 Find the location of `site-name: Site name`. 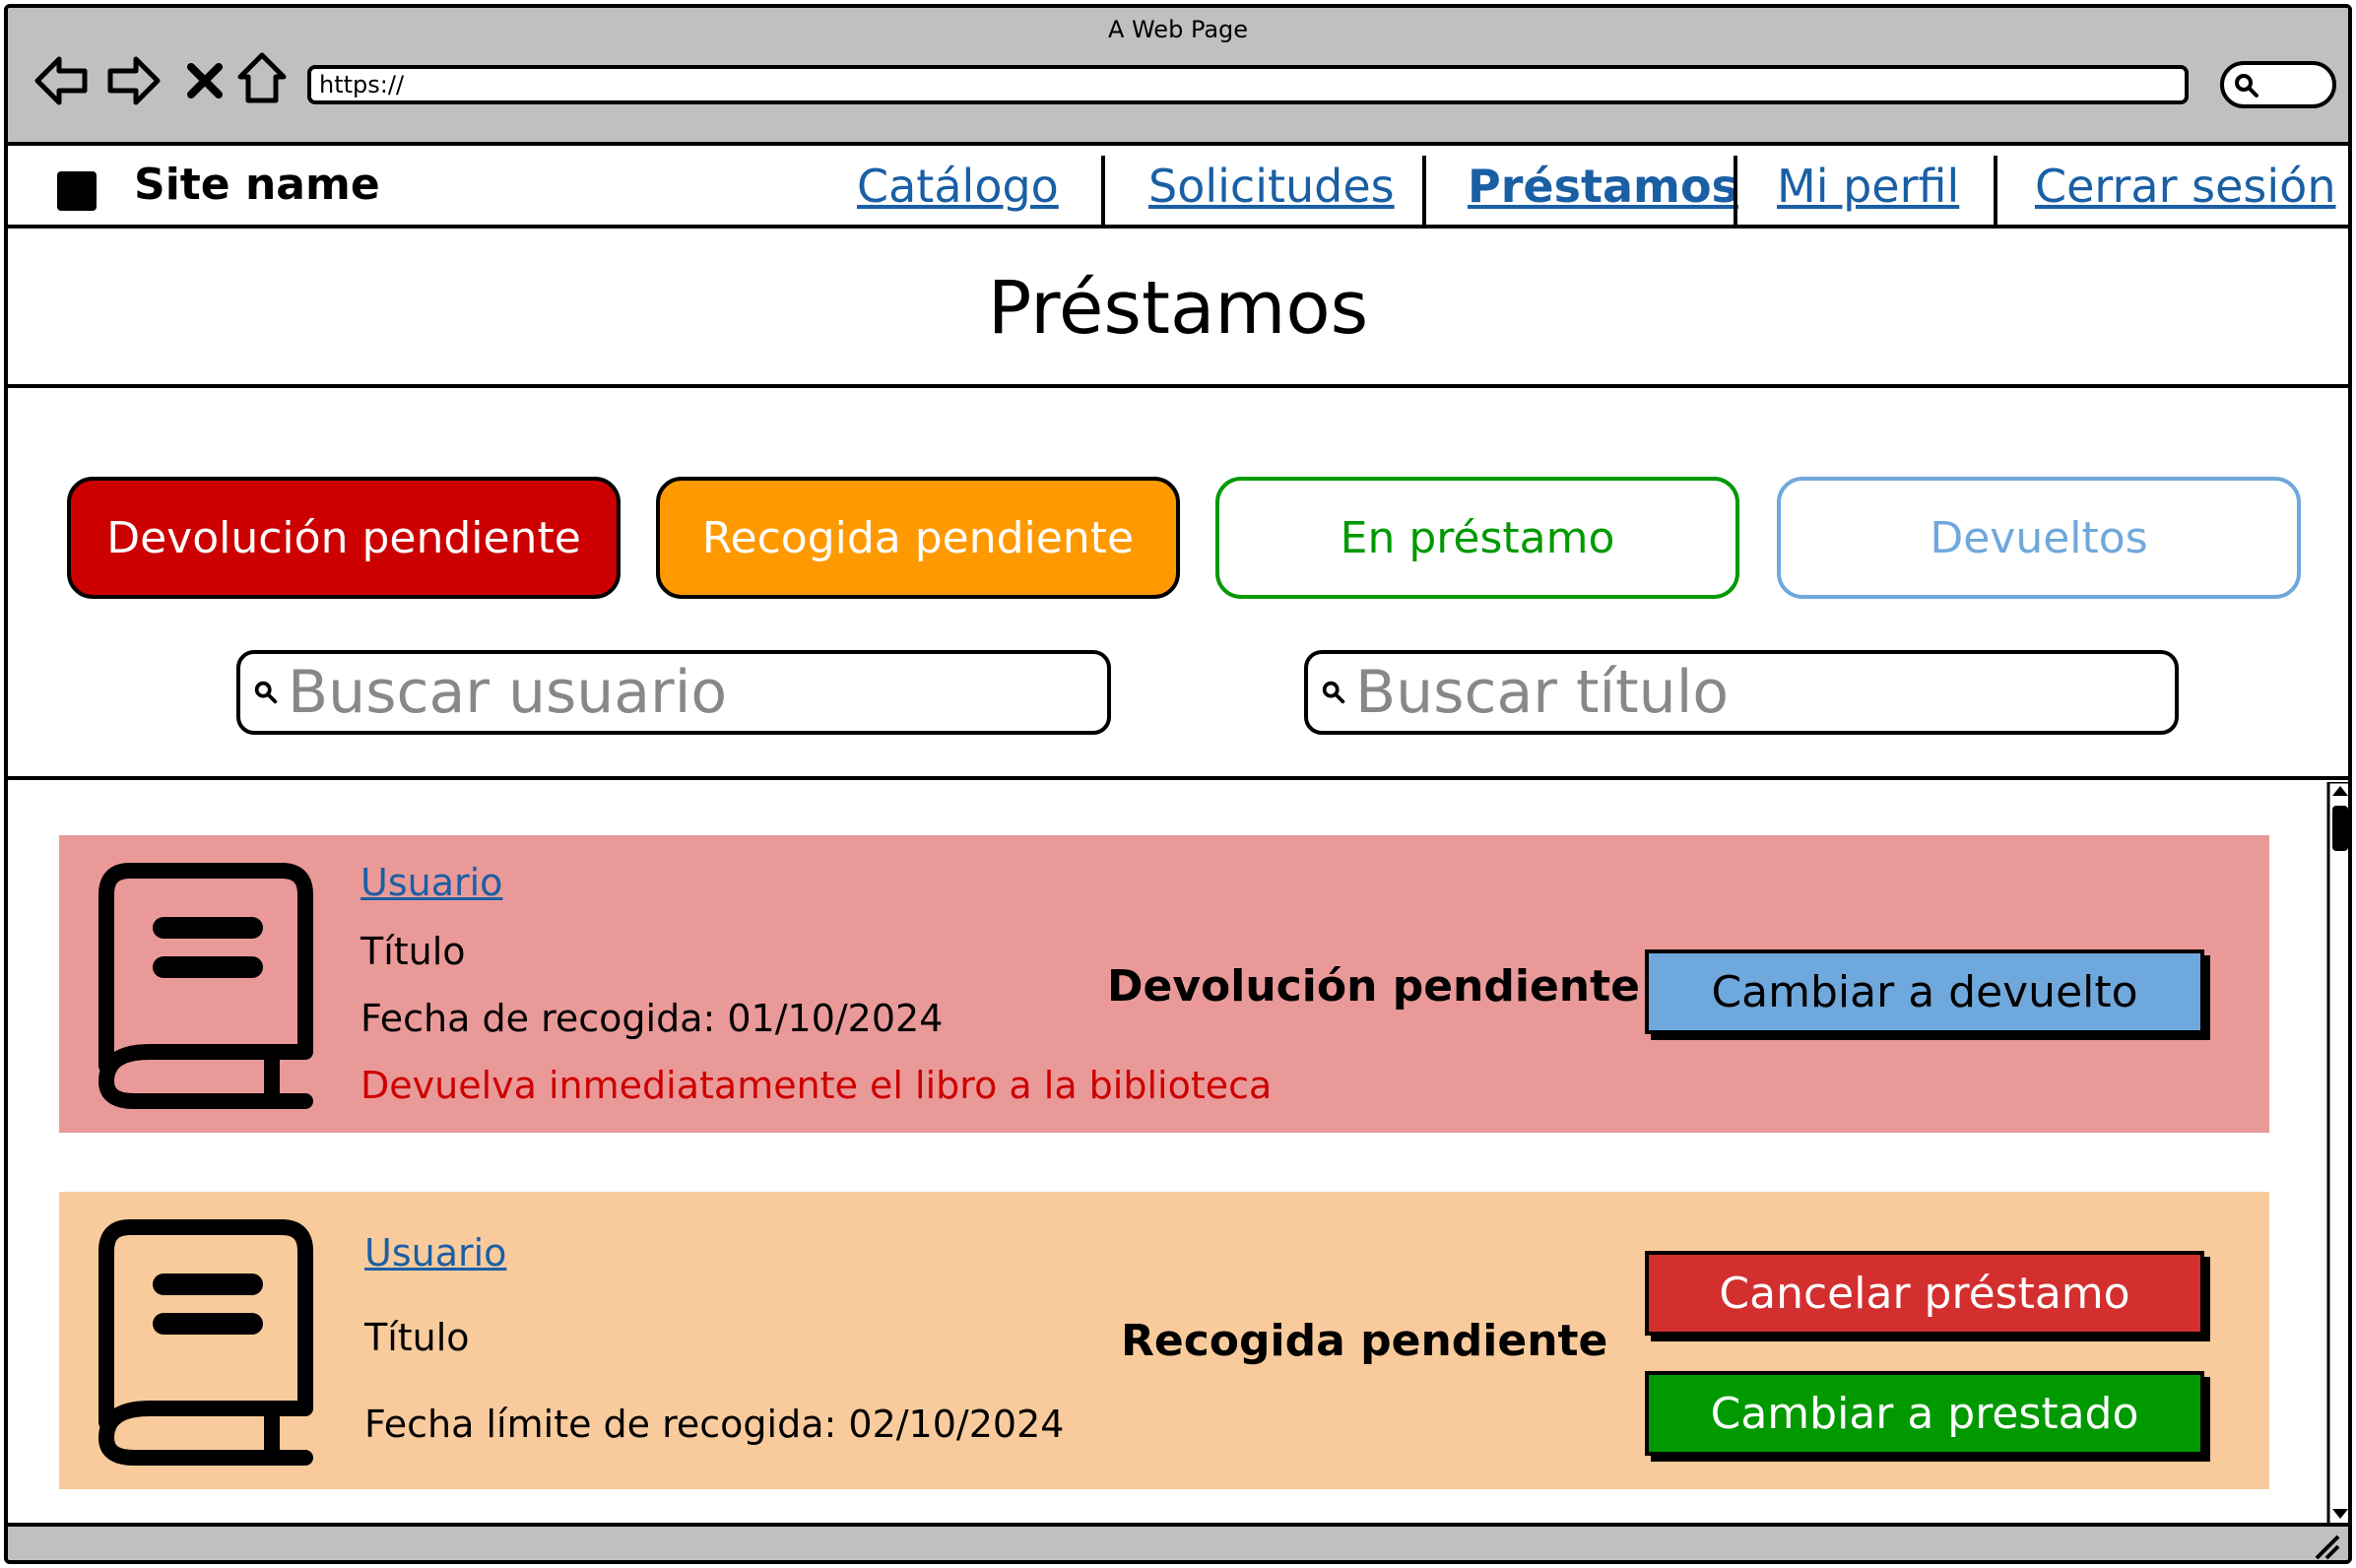

site-name: Site name is located at coordinates (257, 185).